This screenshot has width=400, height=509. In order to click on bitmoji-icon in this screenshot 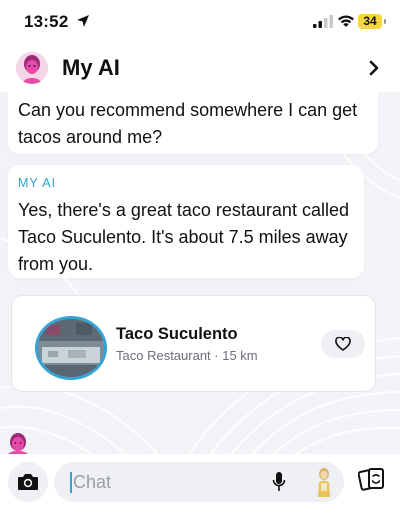, I will do `click(324, 483)`.